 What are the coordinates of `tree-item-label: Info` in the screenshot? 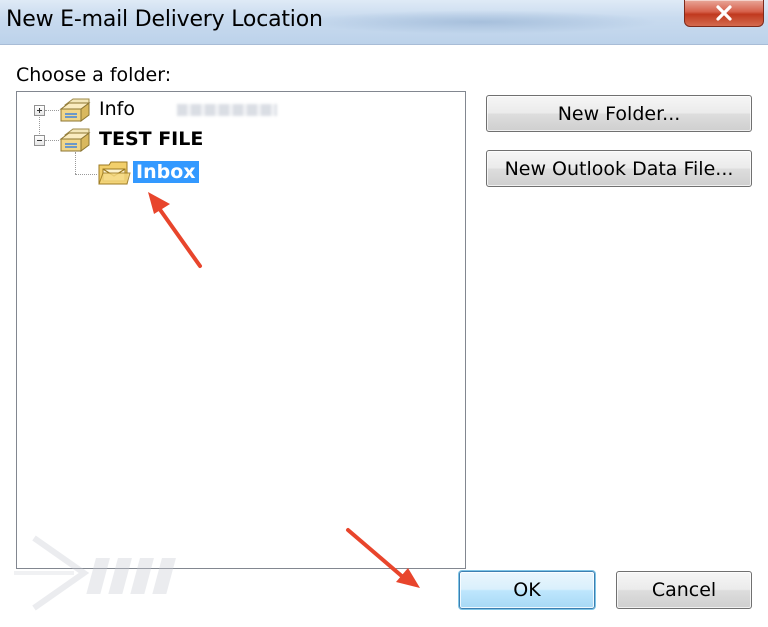 It's located at (117, 109).